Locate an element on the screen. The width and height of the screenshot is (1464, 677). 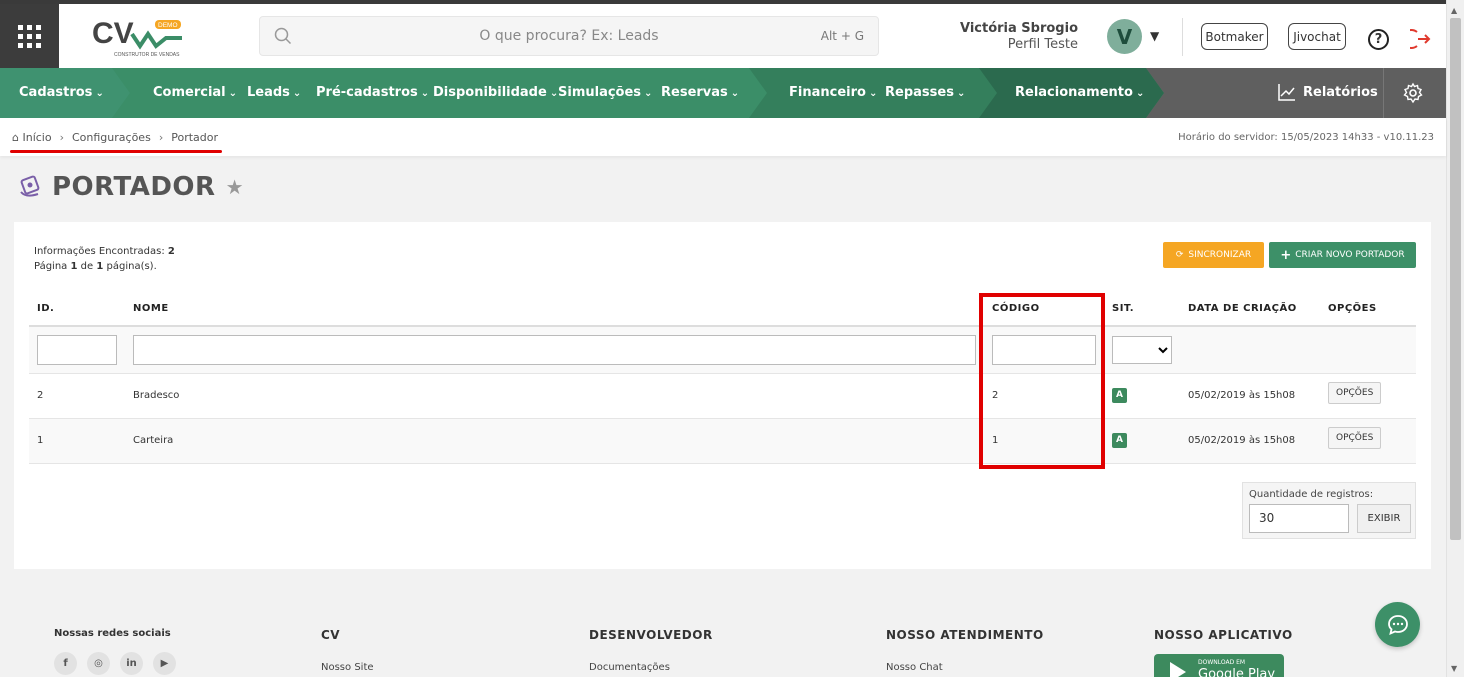
records-input: 30 is located at coordinates (1299, 518).